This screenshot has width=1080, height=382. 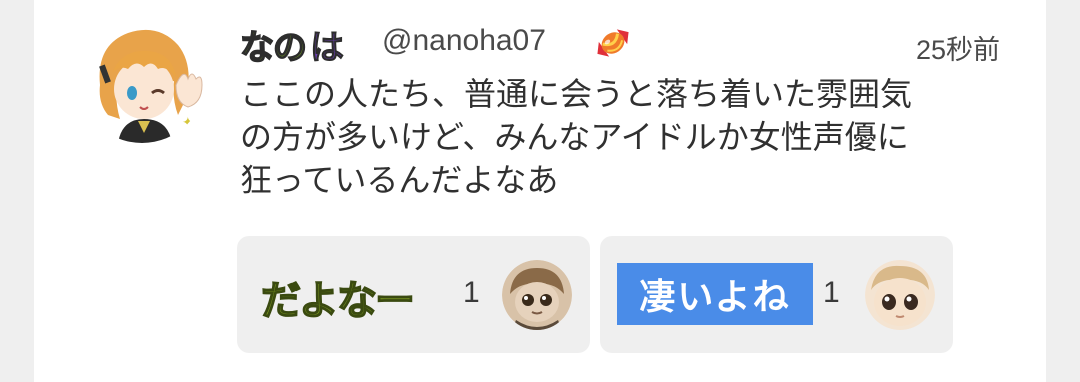 What do you see at coordinates (715, 297) in the screenshot?
I see `custom-emoji-sugoi-text: 凄いよね` at bounding box center [715, 297].